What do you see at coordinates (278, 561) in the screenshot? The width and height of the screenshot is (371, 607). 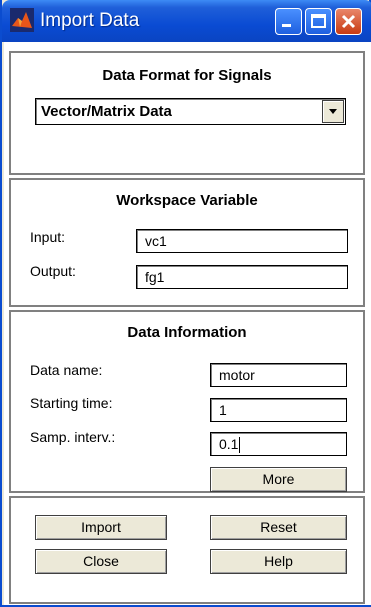 I see `help-button: Help` at bounding box center [278, 561].